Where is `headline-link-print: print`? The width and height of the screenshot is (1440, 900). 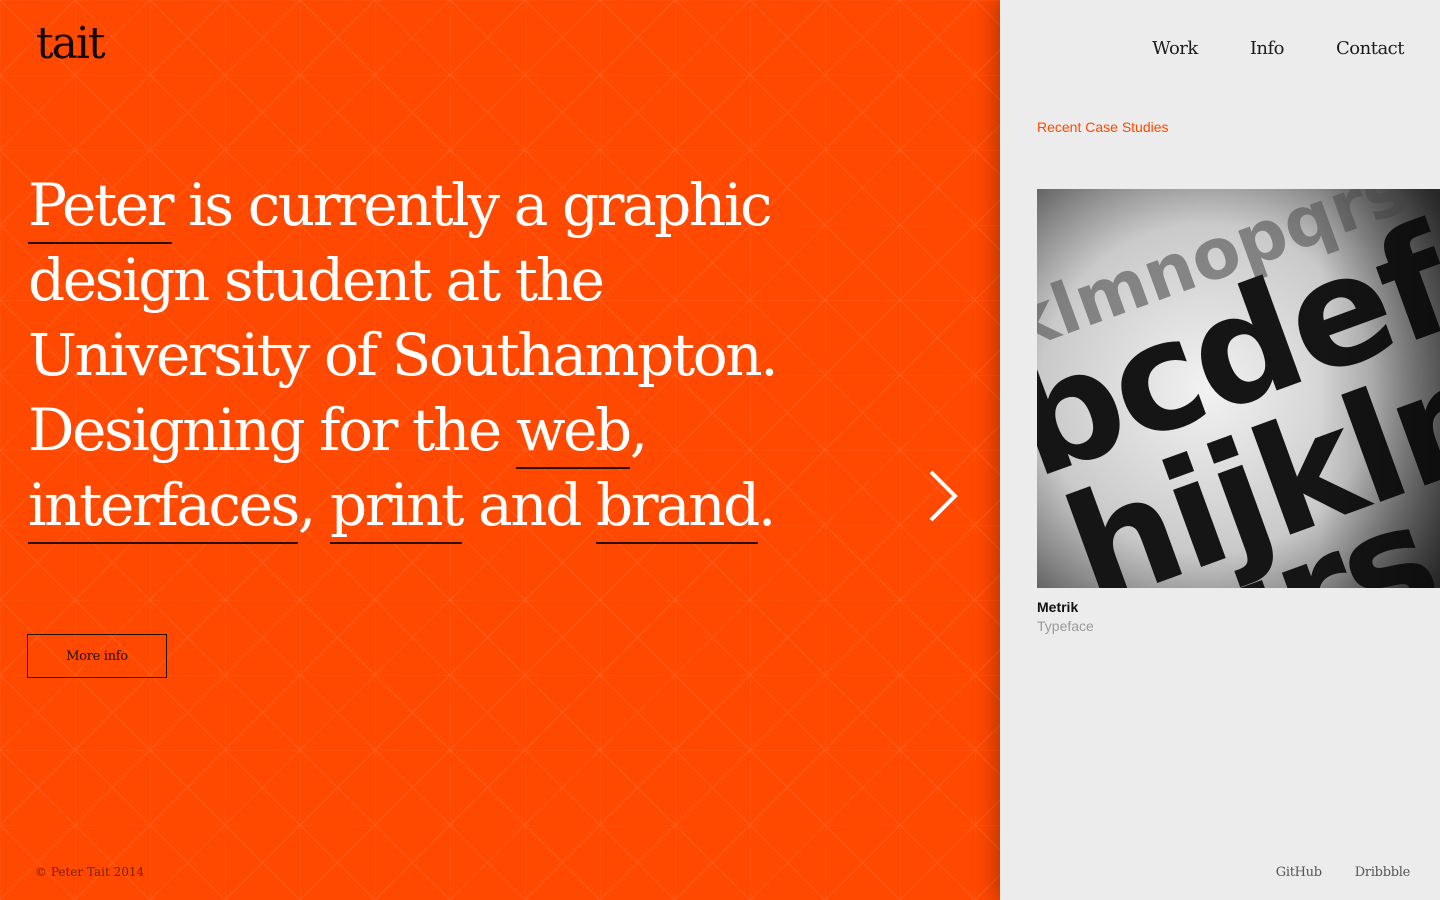
headline-link-print: print is located at coordinates (396, 507).